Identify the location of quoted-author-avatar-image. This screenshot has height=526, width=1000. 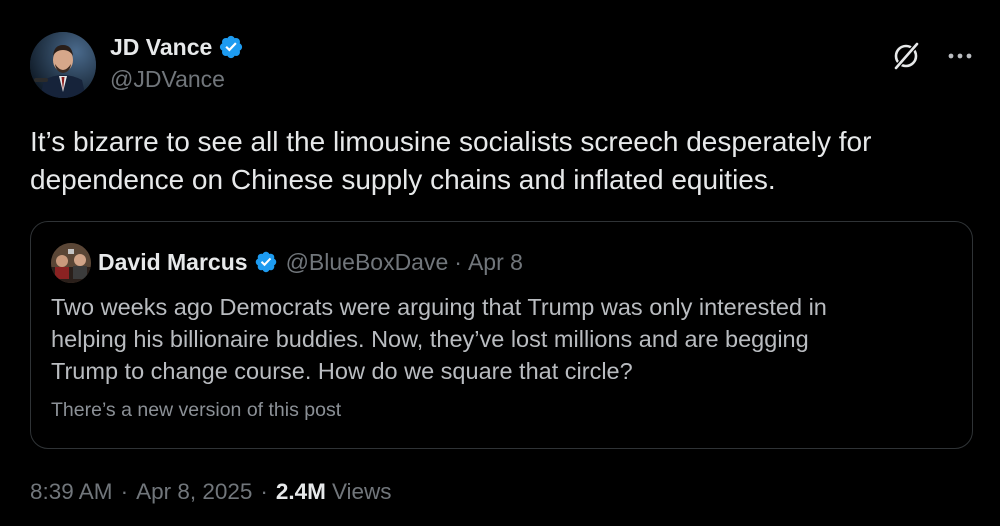
(71, 263).